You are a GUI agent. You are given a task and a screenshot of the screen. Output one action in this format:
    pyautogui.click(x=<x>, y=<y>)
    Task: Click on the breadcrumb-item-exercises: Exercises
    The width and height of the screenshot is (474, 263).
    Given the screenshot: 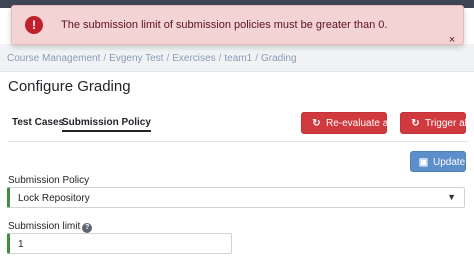 What is the action you would take?
    pyautogui.click(x=193, y=58)
    